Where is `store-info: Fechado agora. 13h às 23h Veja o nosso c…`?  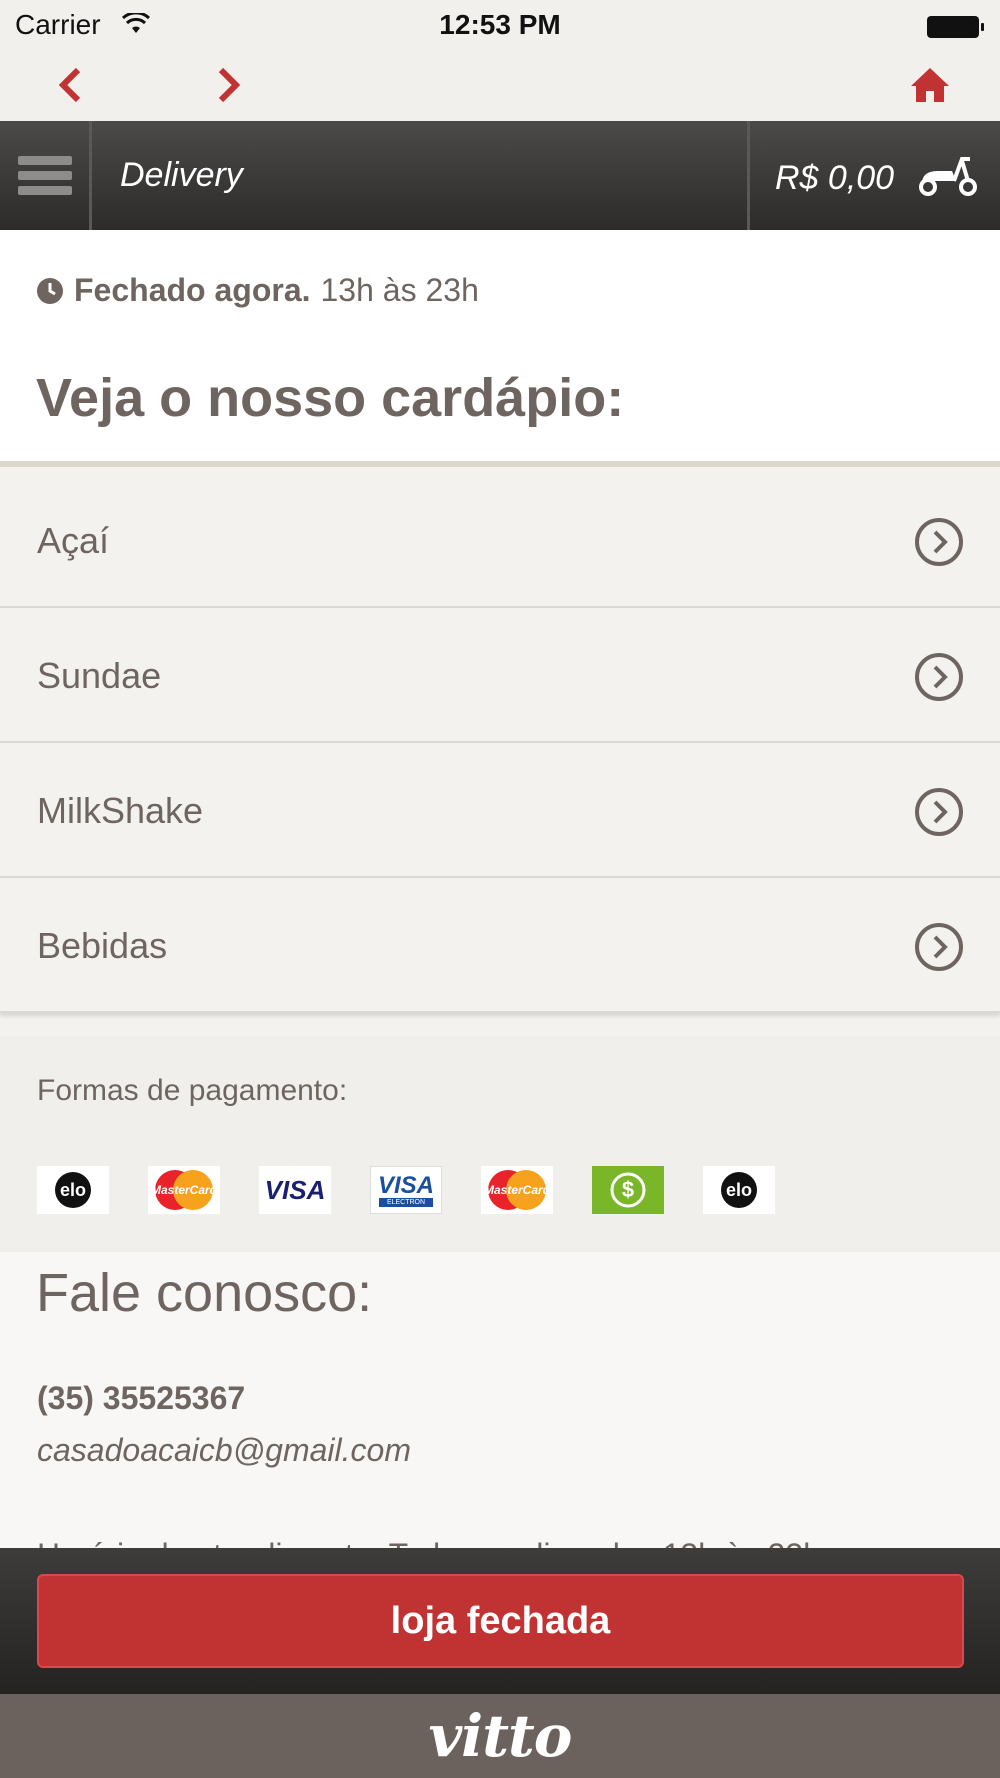
store-info: Fechado agora. 13h às 23h Veja o nosso c… is located at coordinates (500, 348).